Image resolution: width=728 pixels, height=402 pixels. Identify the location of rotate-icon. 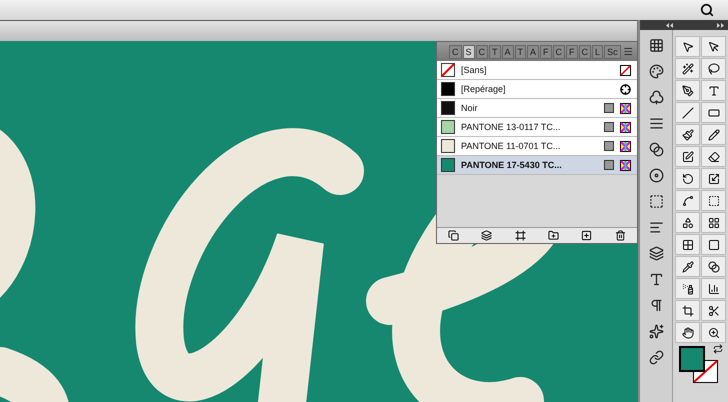
(688, 178).